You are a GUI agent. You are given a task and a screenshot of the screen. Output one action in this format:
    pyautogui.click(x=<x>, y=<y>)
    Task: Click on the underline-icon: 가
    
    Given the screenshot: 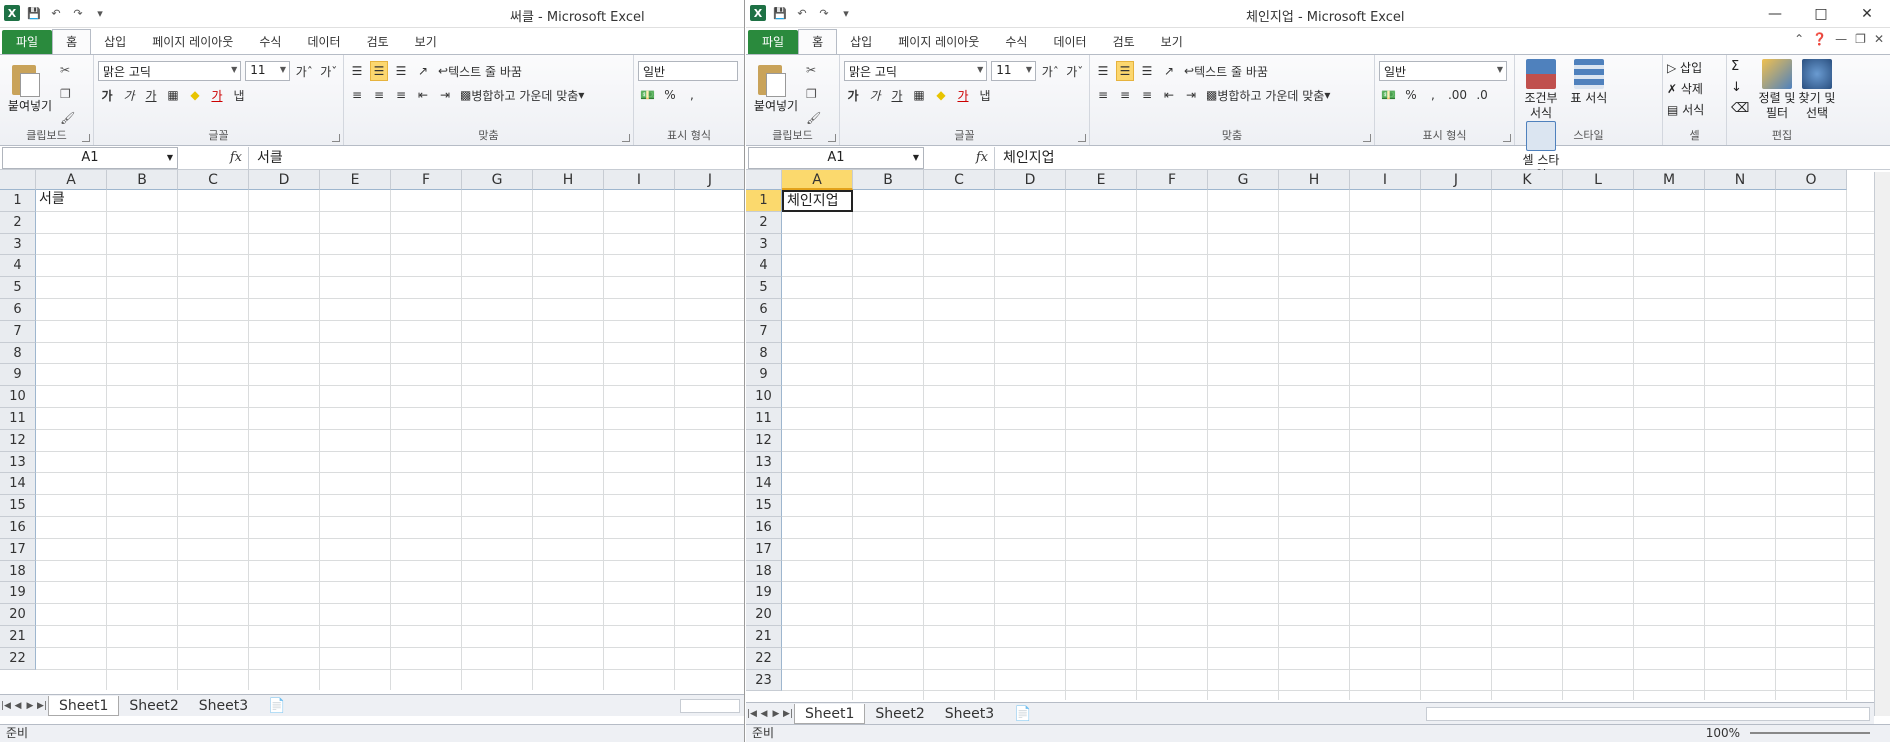 What is the action you would take?
    pyautogui.click(x=897, y=95)
    